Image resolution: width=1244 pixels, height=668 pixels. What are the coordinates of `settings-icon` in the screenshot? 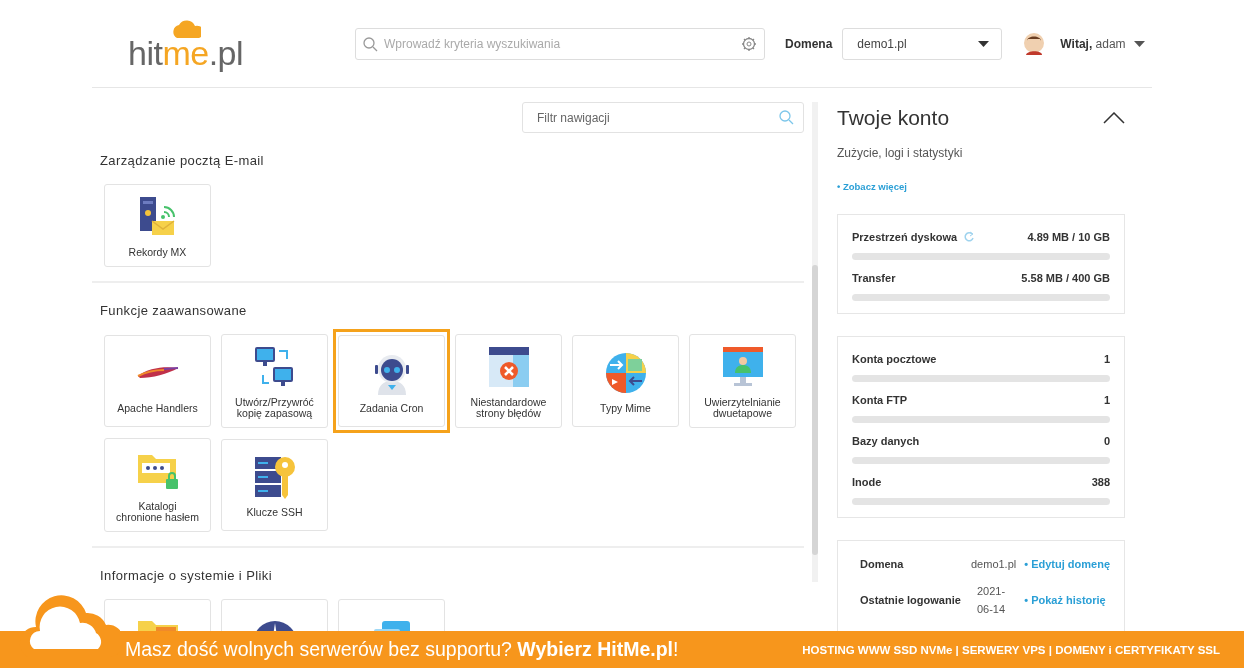 It's located at (749, 43).